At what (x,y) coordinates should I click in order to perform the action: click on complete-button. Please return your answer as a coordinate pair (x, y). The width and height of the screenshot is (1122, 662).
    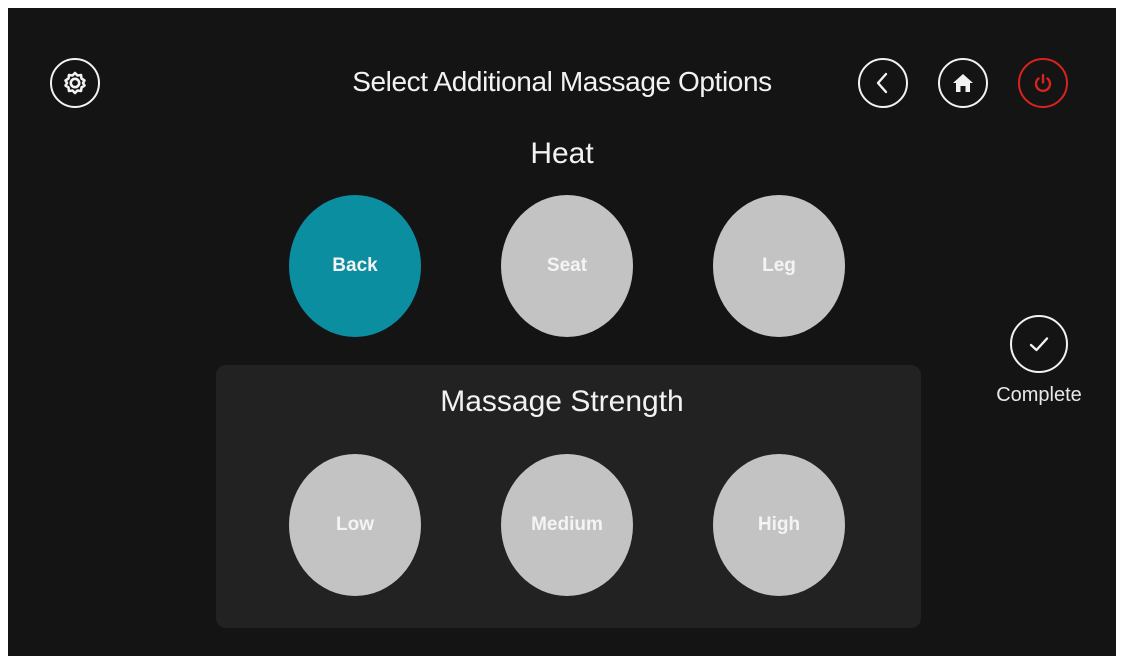
    Looking at the image, I should click on (1039, 344).